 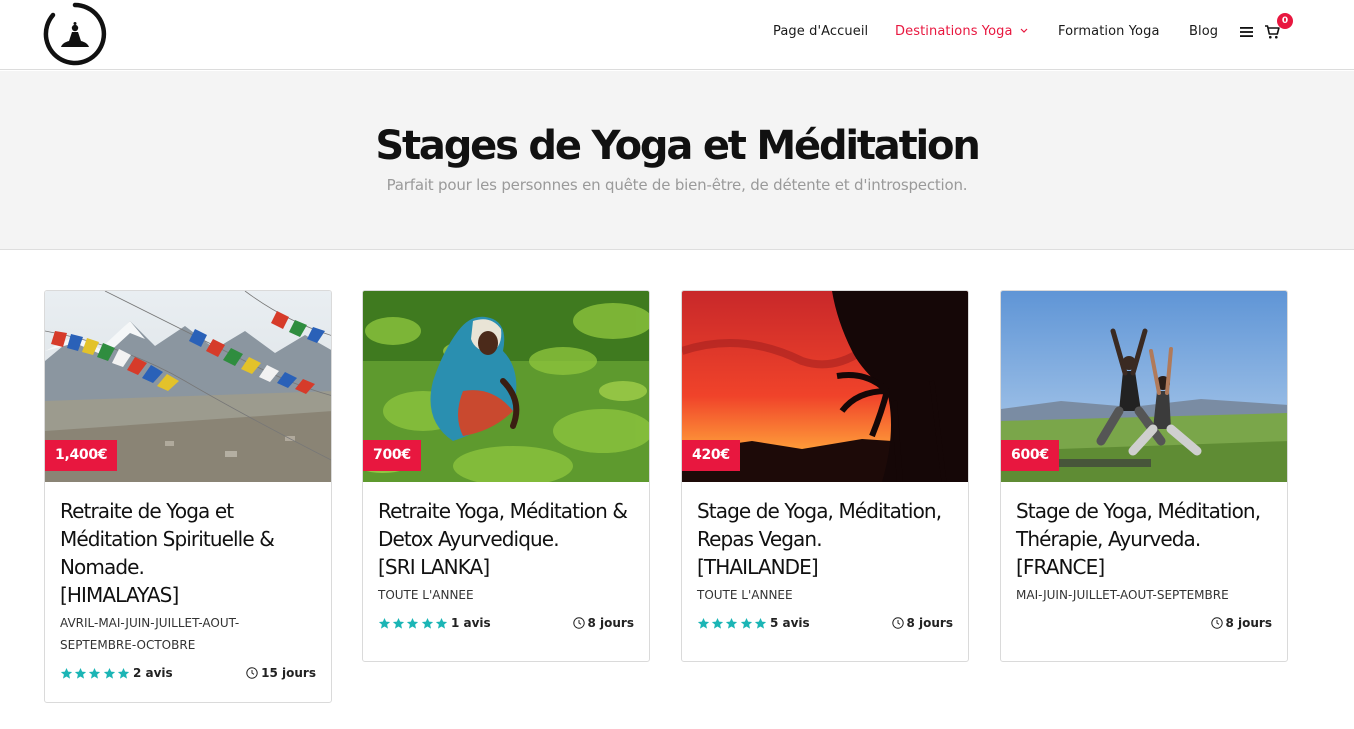 I want to click on hamburger-menu-icon, so click(x=1246, y=32).